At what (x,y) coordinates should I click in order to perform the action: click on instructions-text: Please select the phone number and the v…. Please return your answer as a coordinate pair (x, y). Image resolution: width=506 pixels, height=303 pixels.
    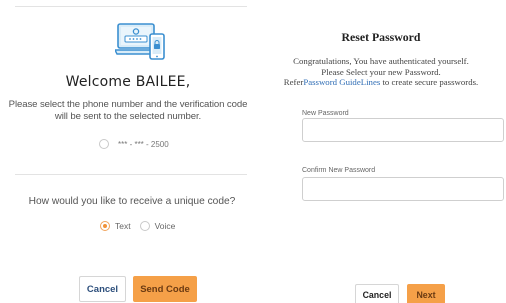
    Looking at the image, I should click on (128, 111).